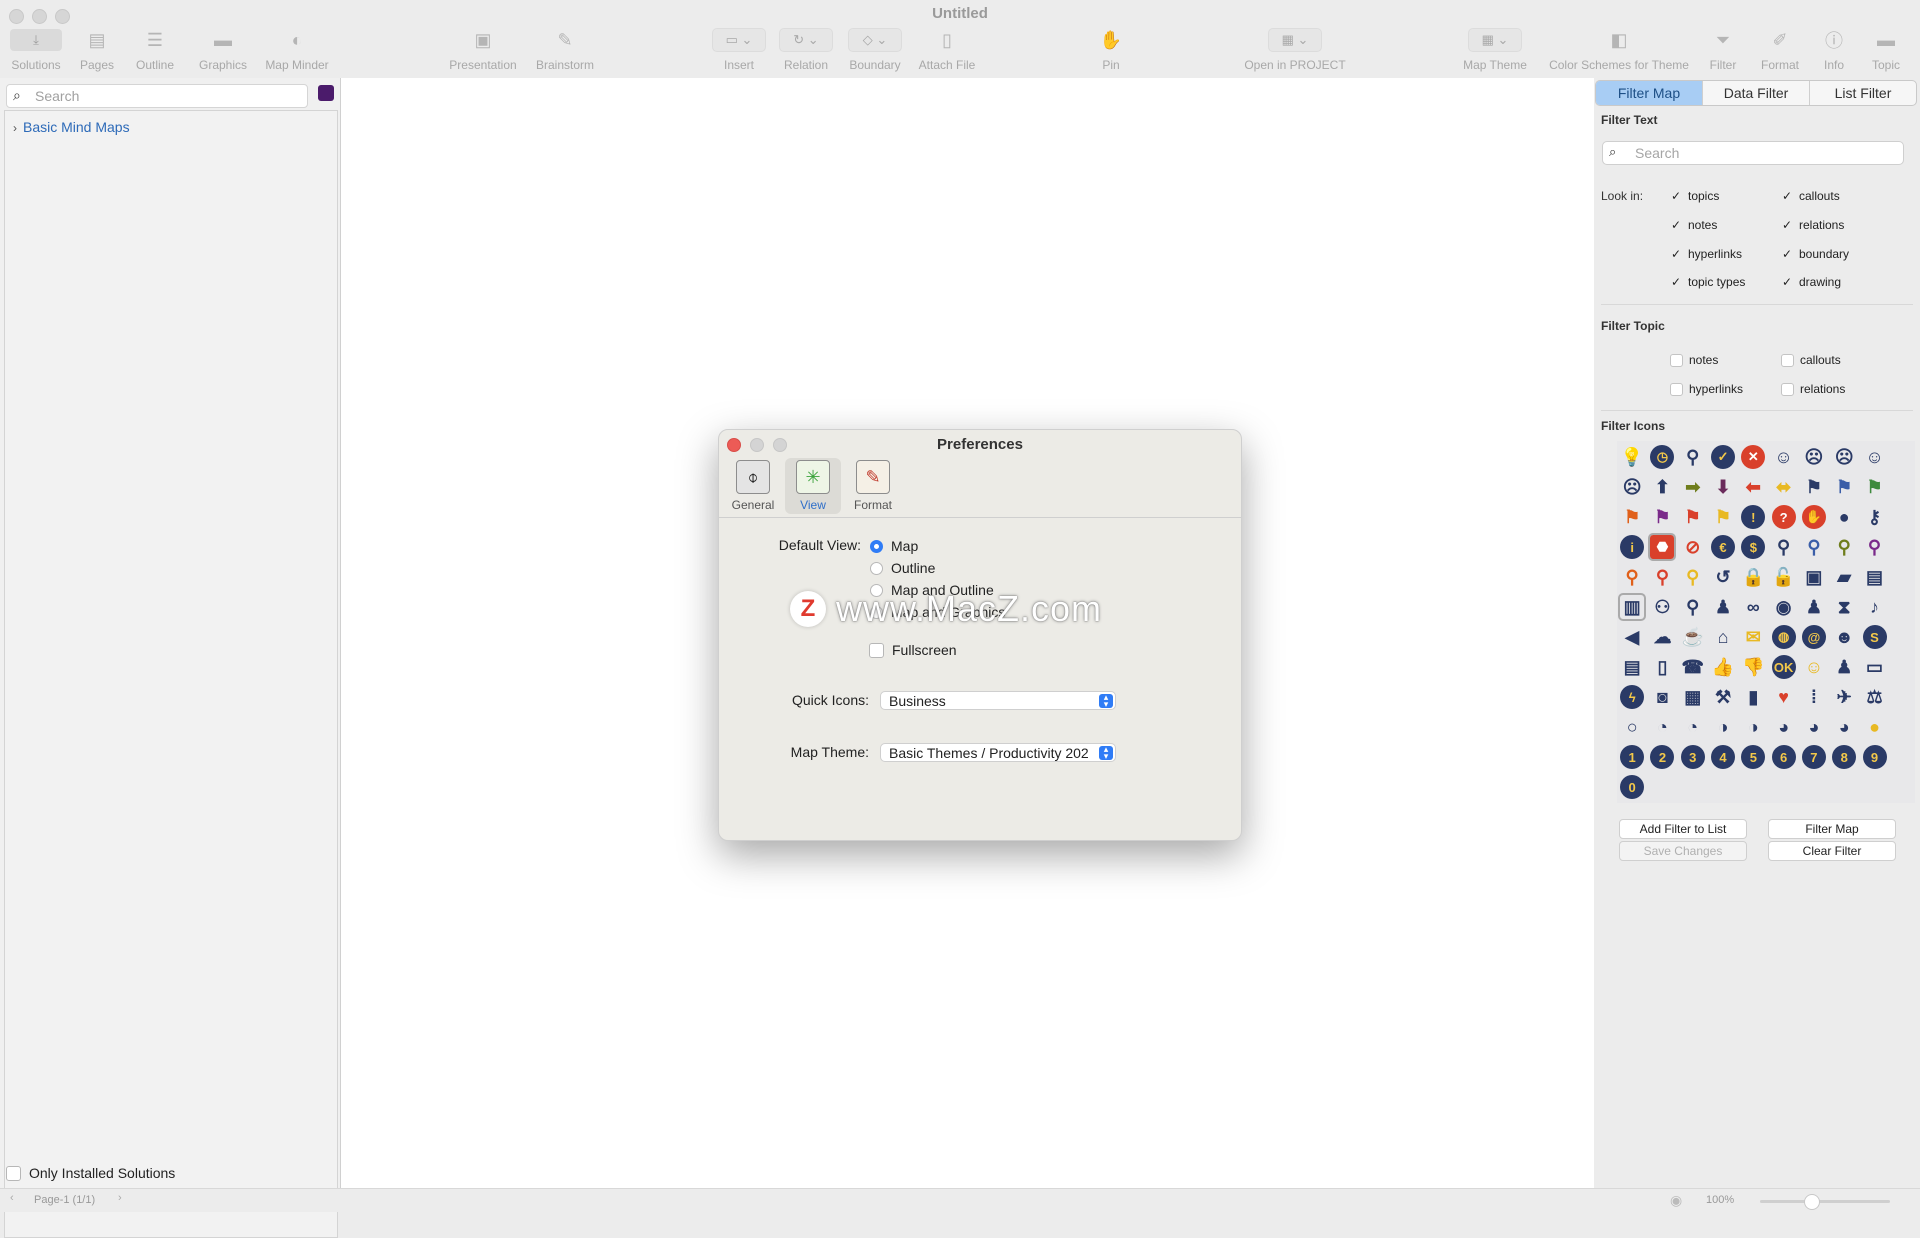 The image size is (1920, 1238). I want to click on prohibited-icon: ⊘, so click(1693, 547).